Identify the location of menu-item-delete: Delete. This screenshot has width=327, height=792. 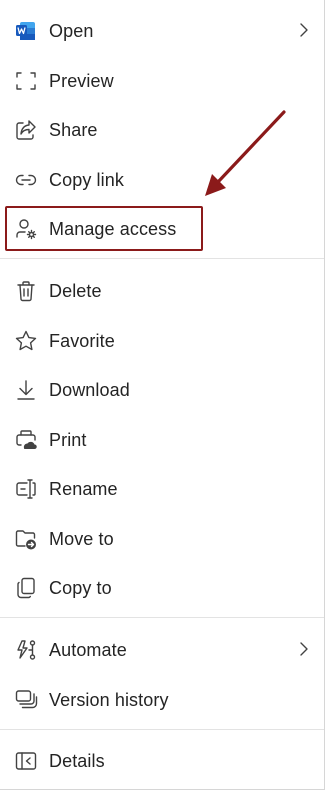
(161, 290).